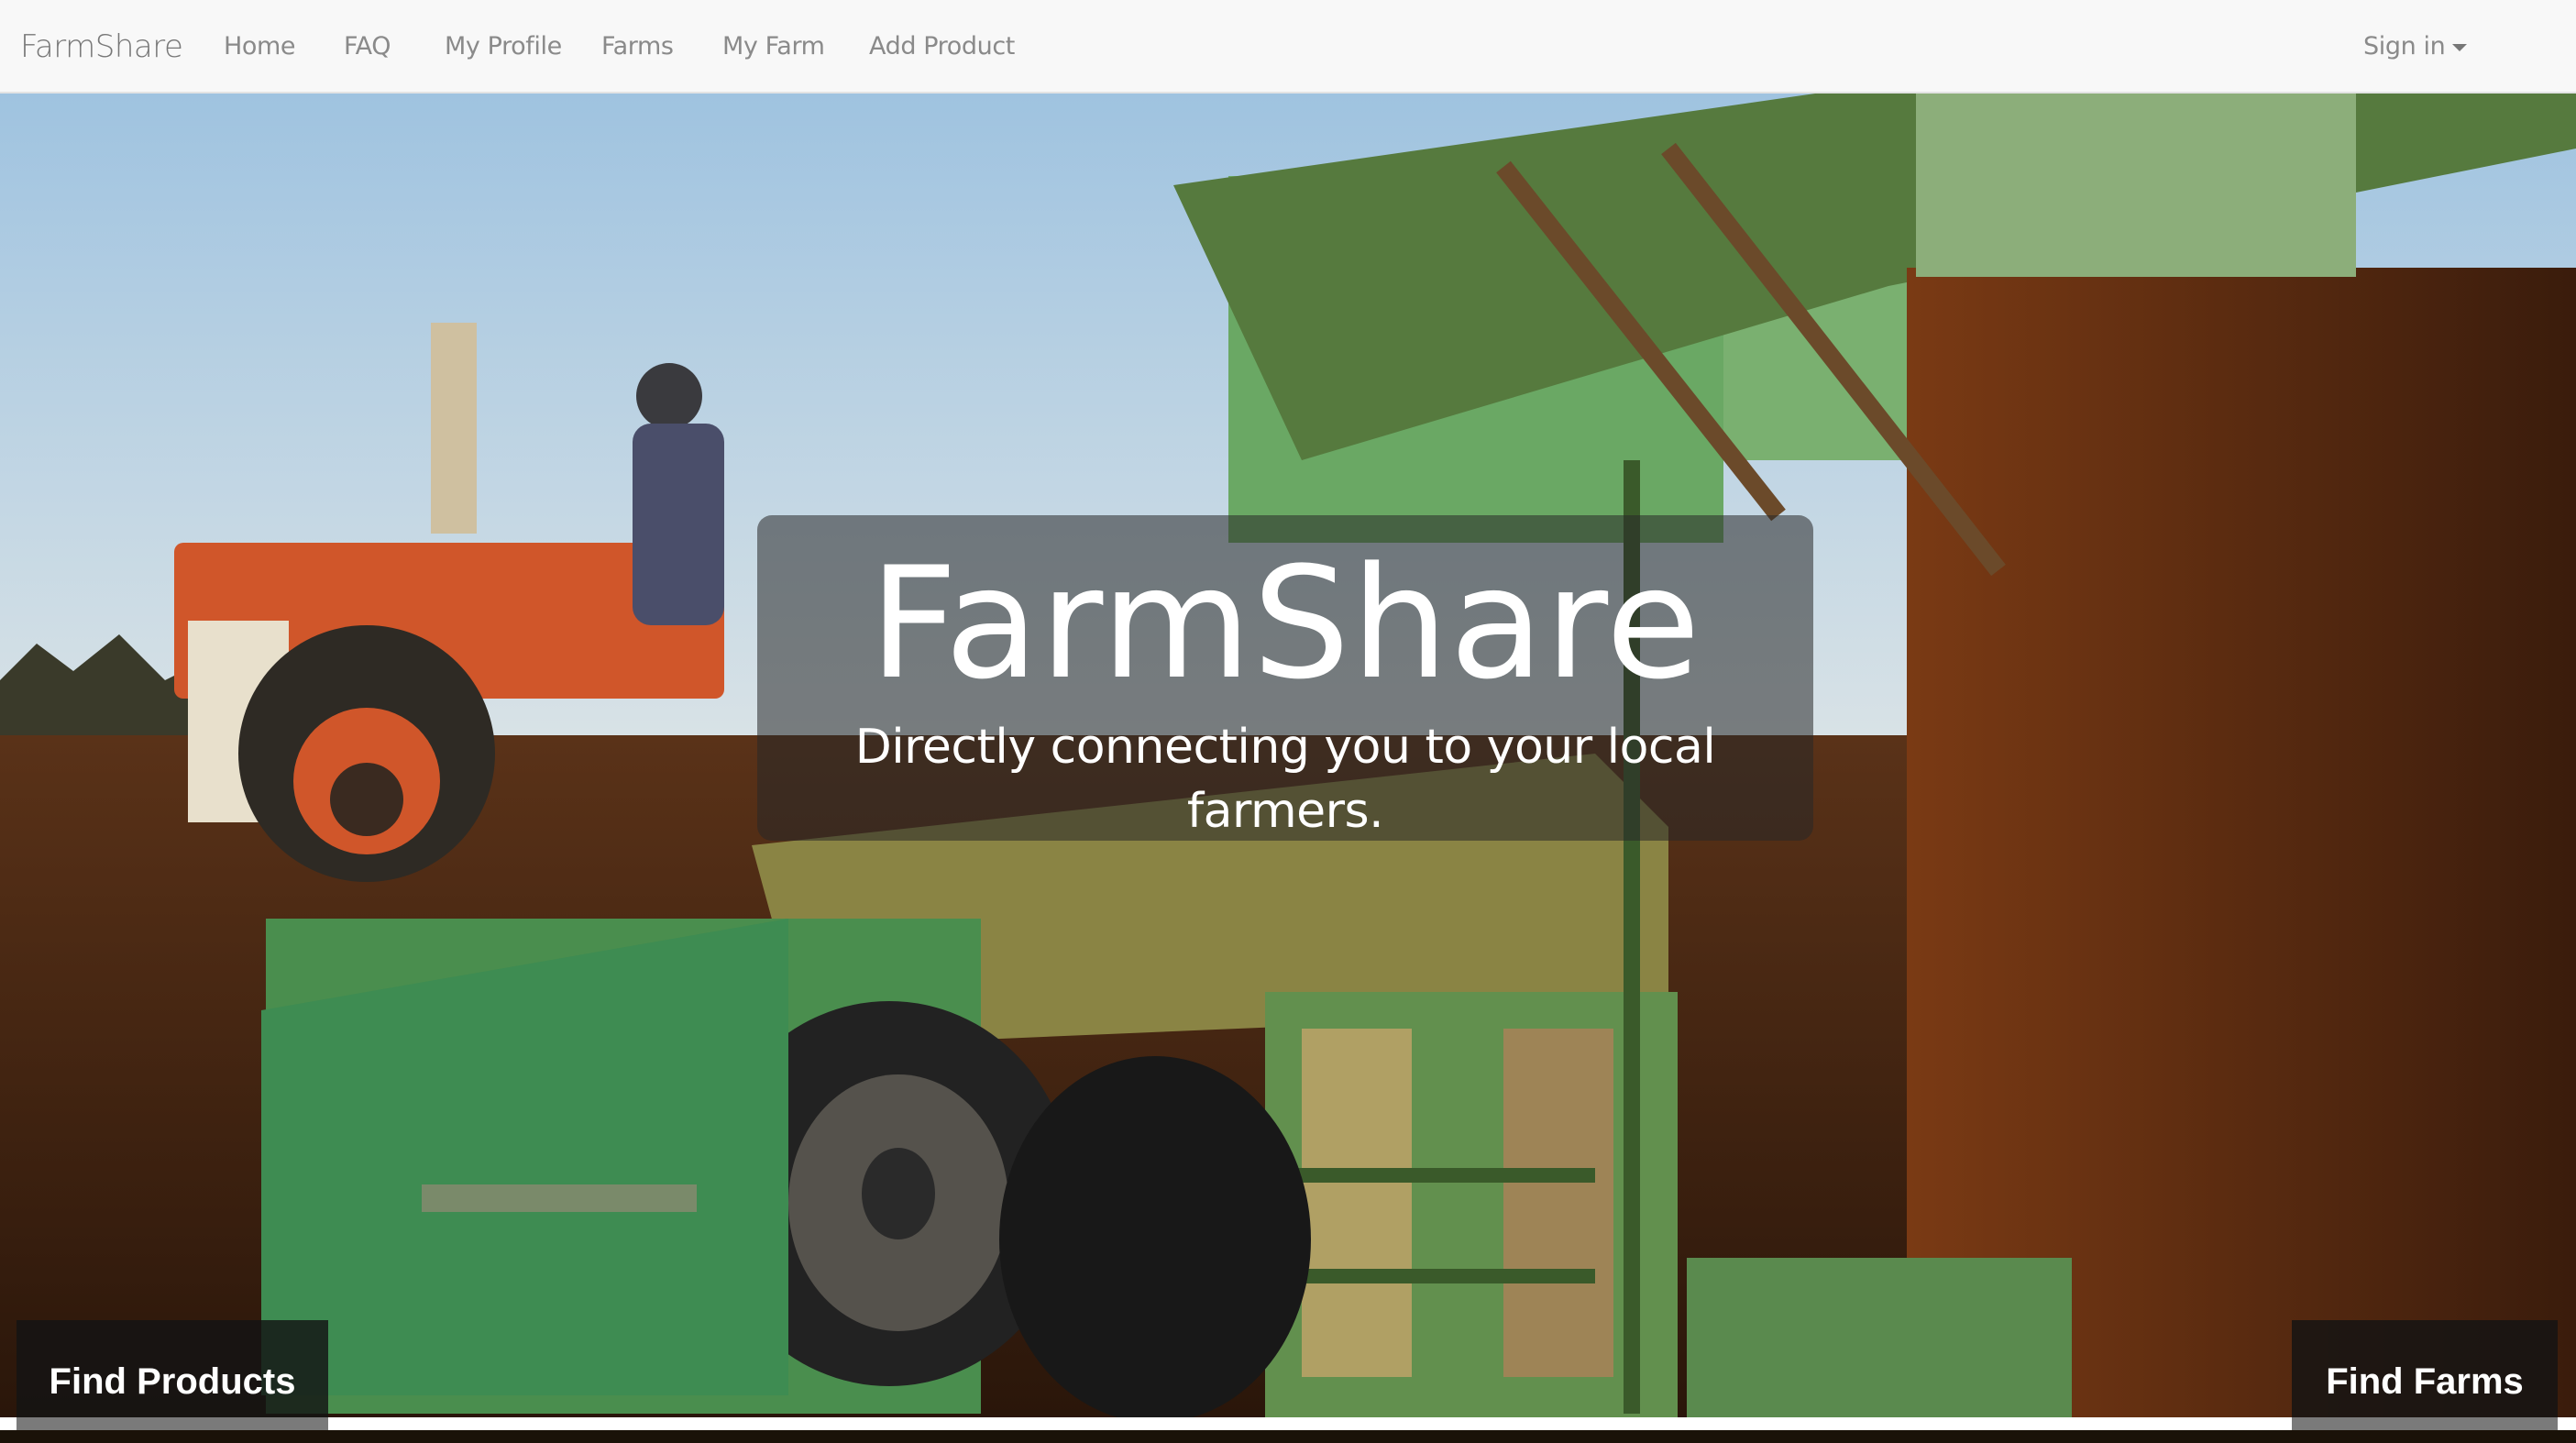 The width and height of the screenshot is (2576, 1443). Describe the element at coordinates (774, 47) in the screenshot. I see `nav-my-farm-link: My Farm` at that location.